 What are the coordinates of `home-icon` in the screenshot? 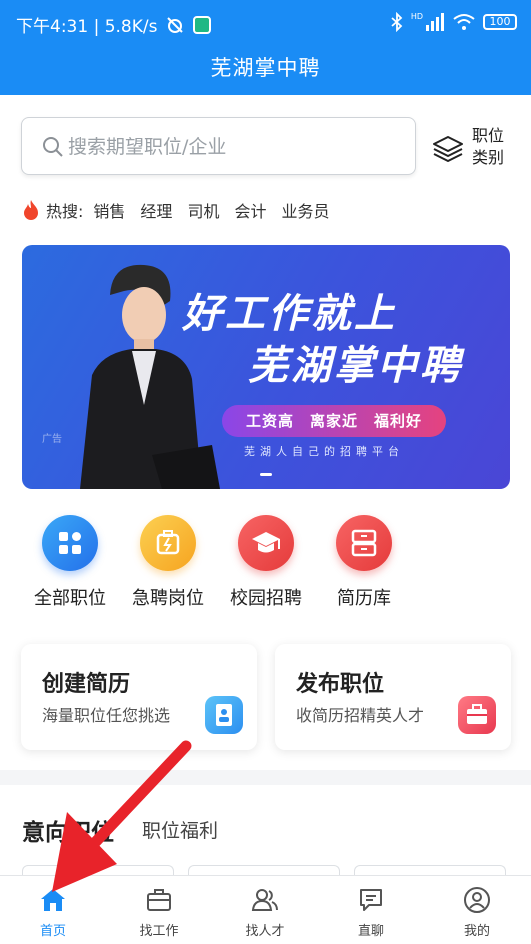 It's located at (53, 900).